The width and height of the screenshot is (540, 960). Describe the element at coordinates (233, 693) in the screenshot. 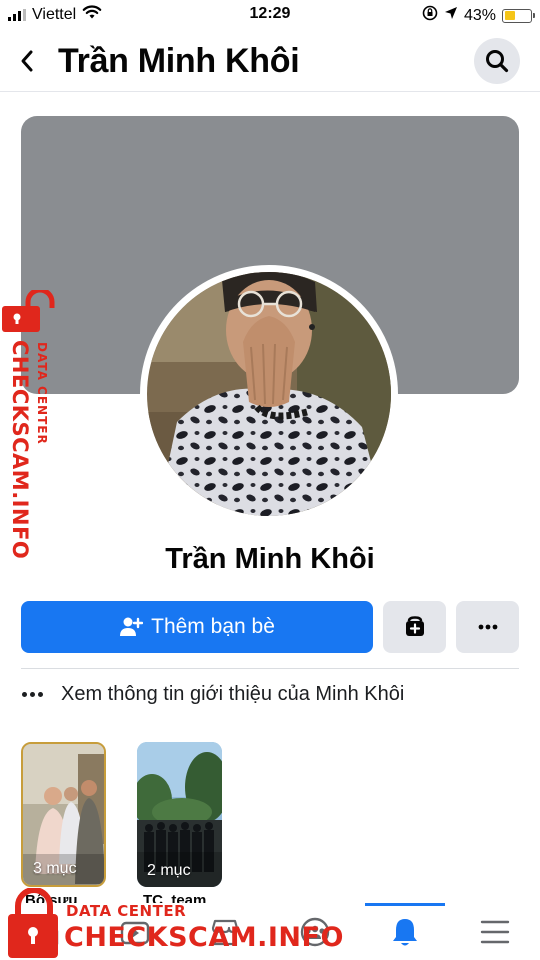

I see `see-about-info-text: Xem thông tin giới thiệu của Minh Khôi` at that location.